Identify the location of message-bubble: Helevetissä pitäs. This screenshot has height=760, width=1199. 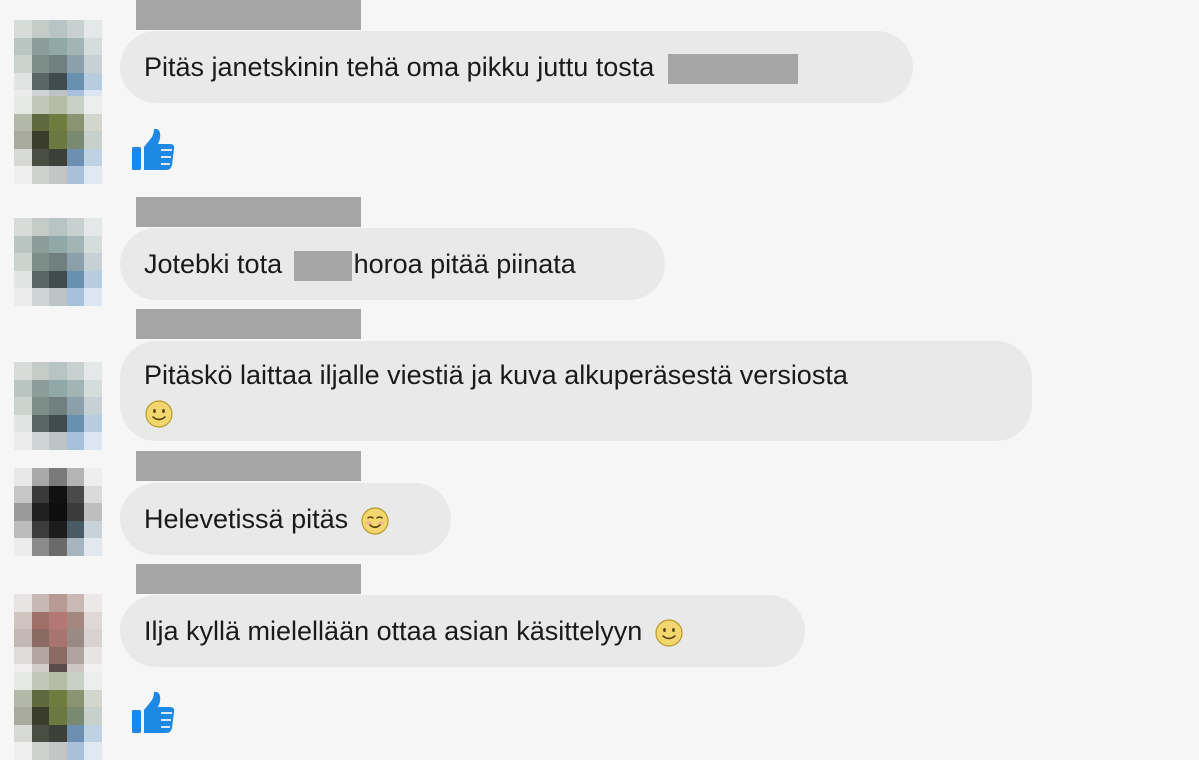
(285, 519).